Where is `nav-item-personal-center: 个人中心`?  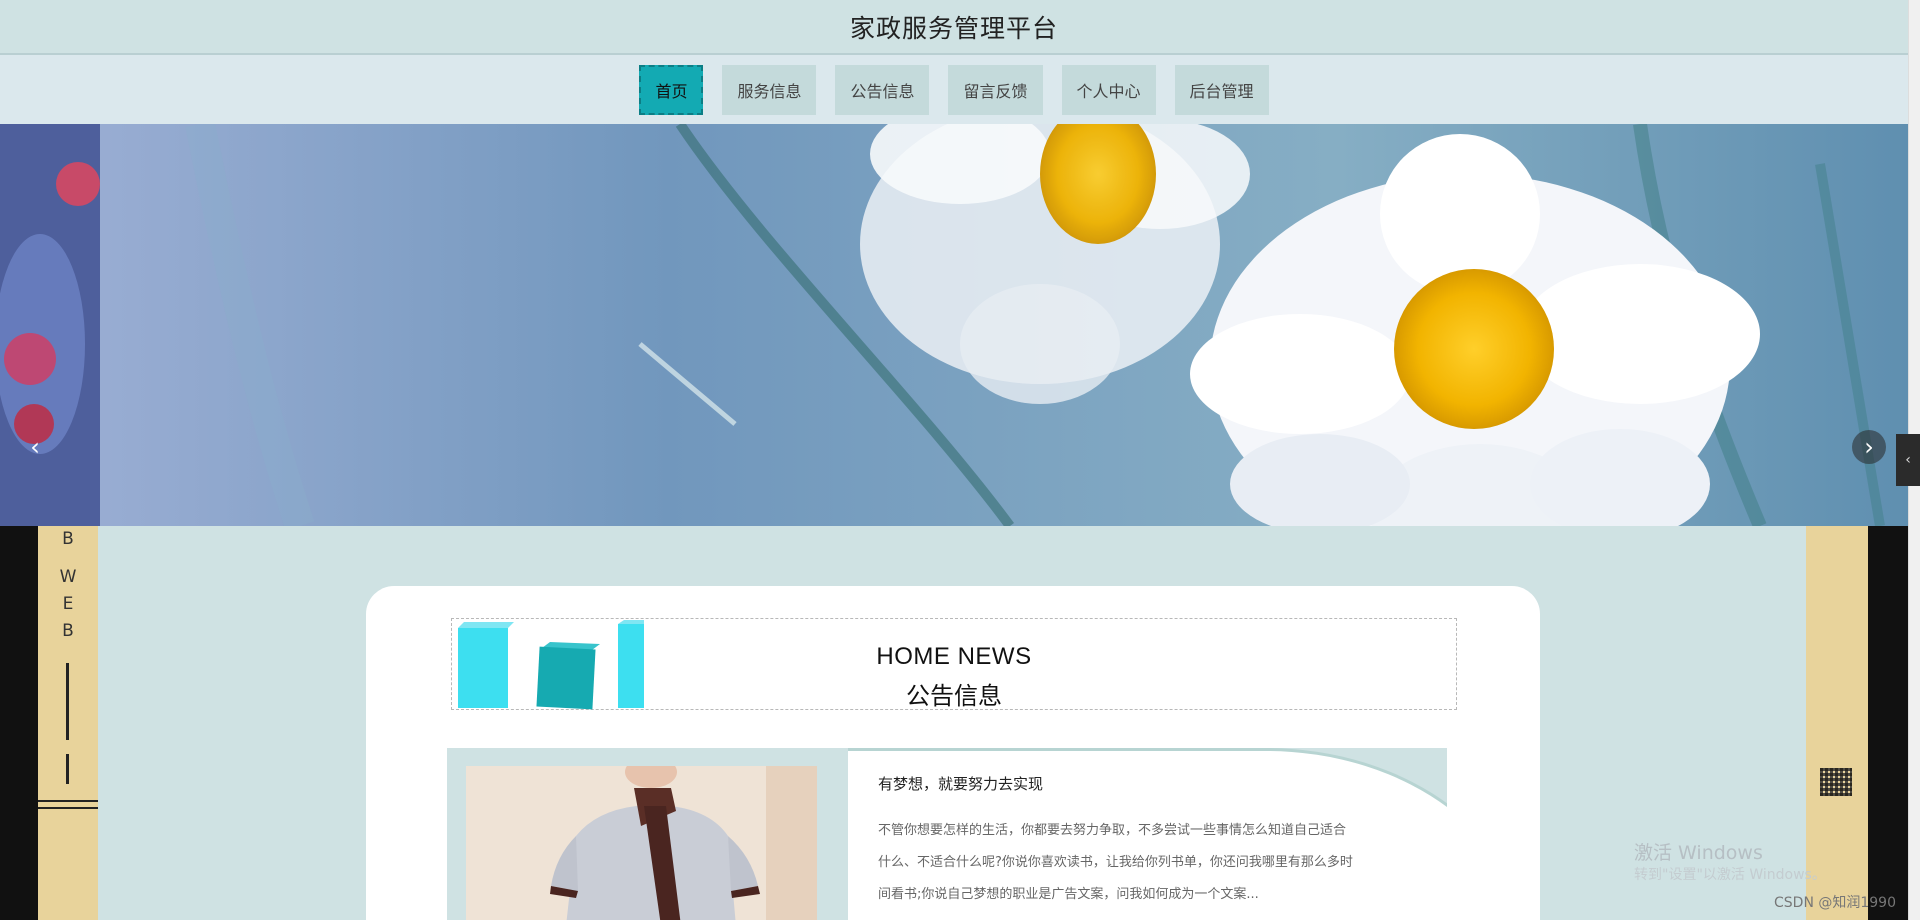 nav-item-personal-center: 个人中心 is located at coordinates (1108, 89).